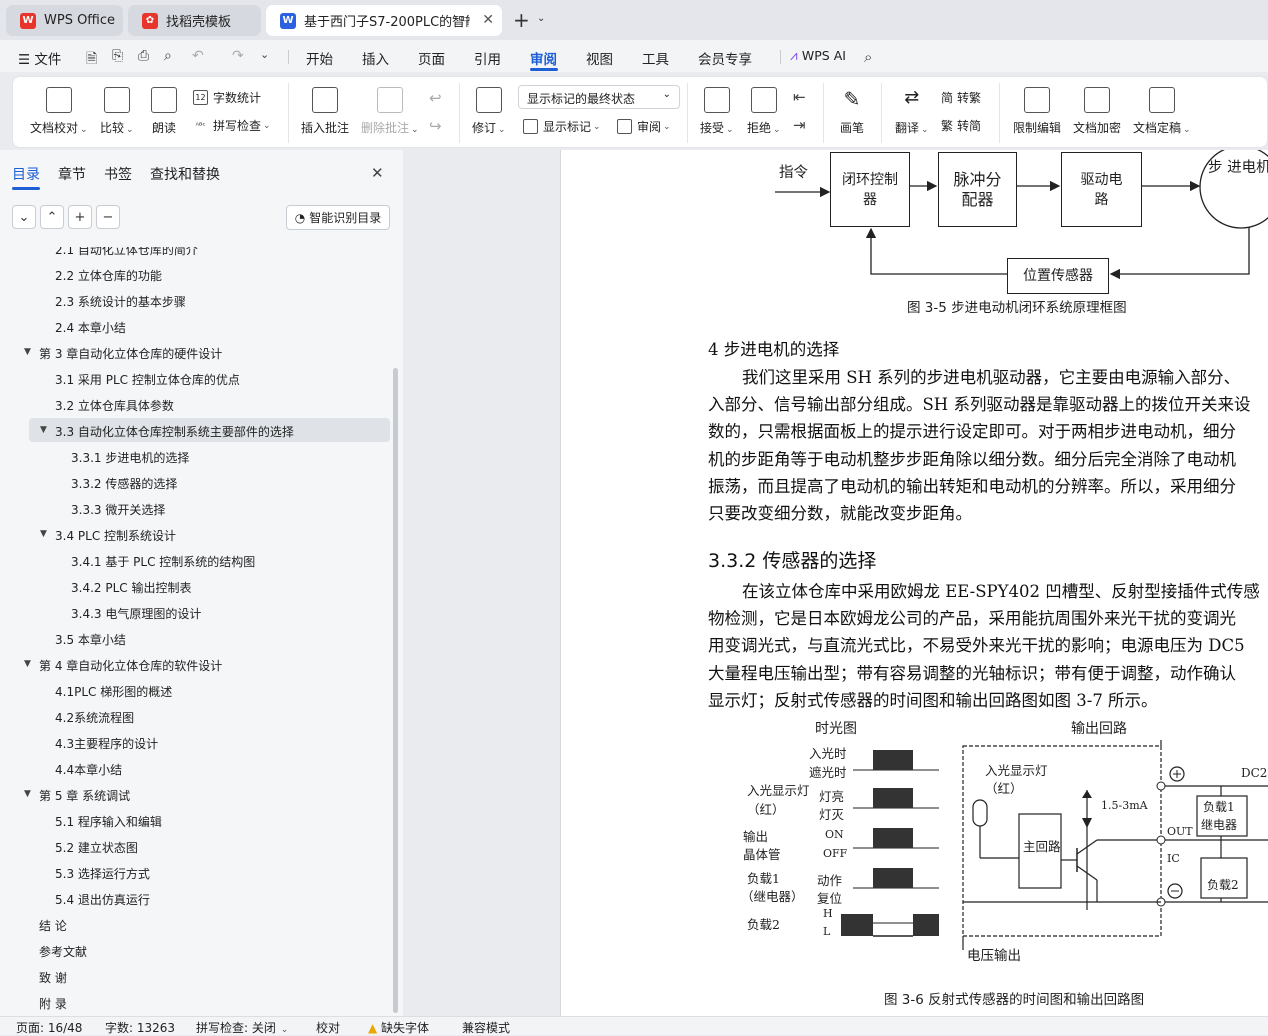 This screenshot has height=1036, width=1268. Describe the element at coordinates (63, 951) in the screenshot. I see `toc-item: 参考文献` at that location.